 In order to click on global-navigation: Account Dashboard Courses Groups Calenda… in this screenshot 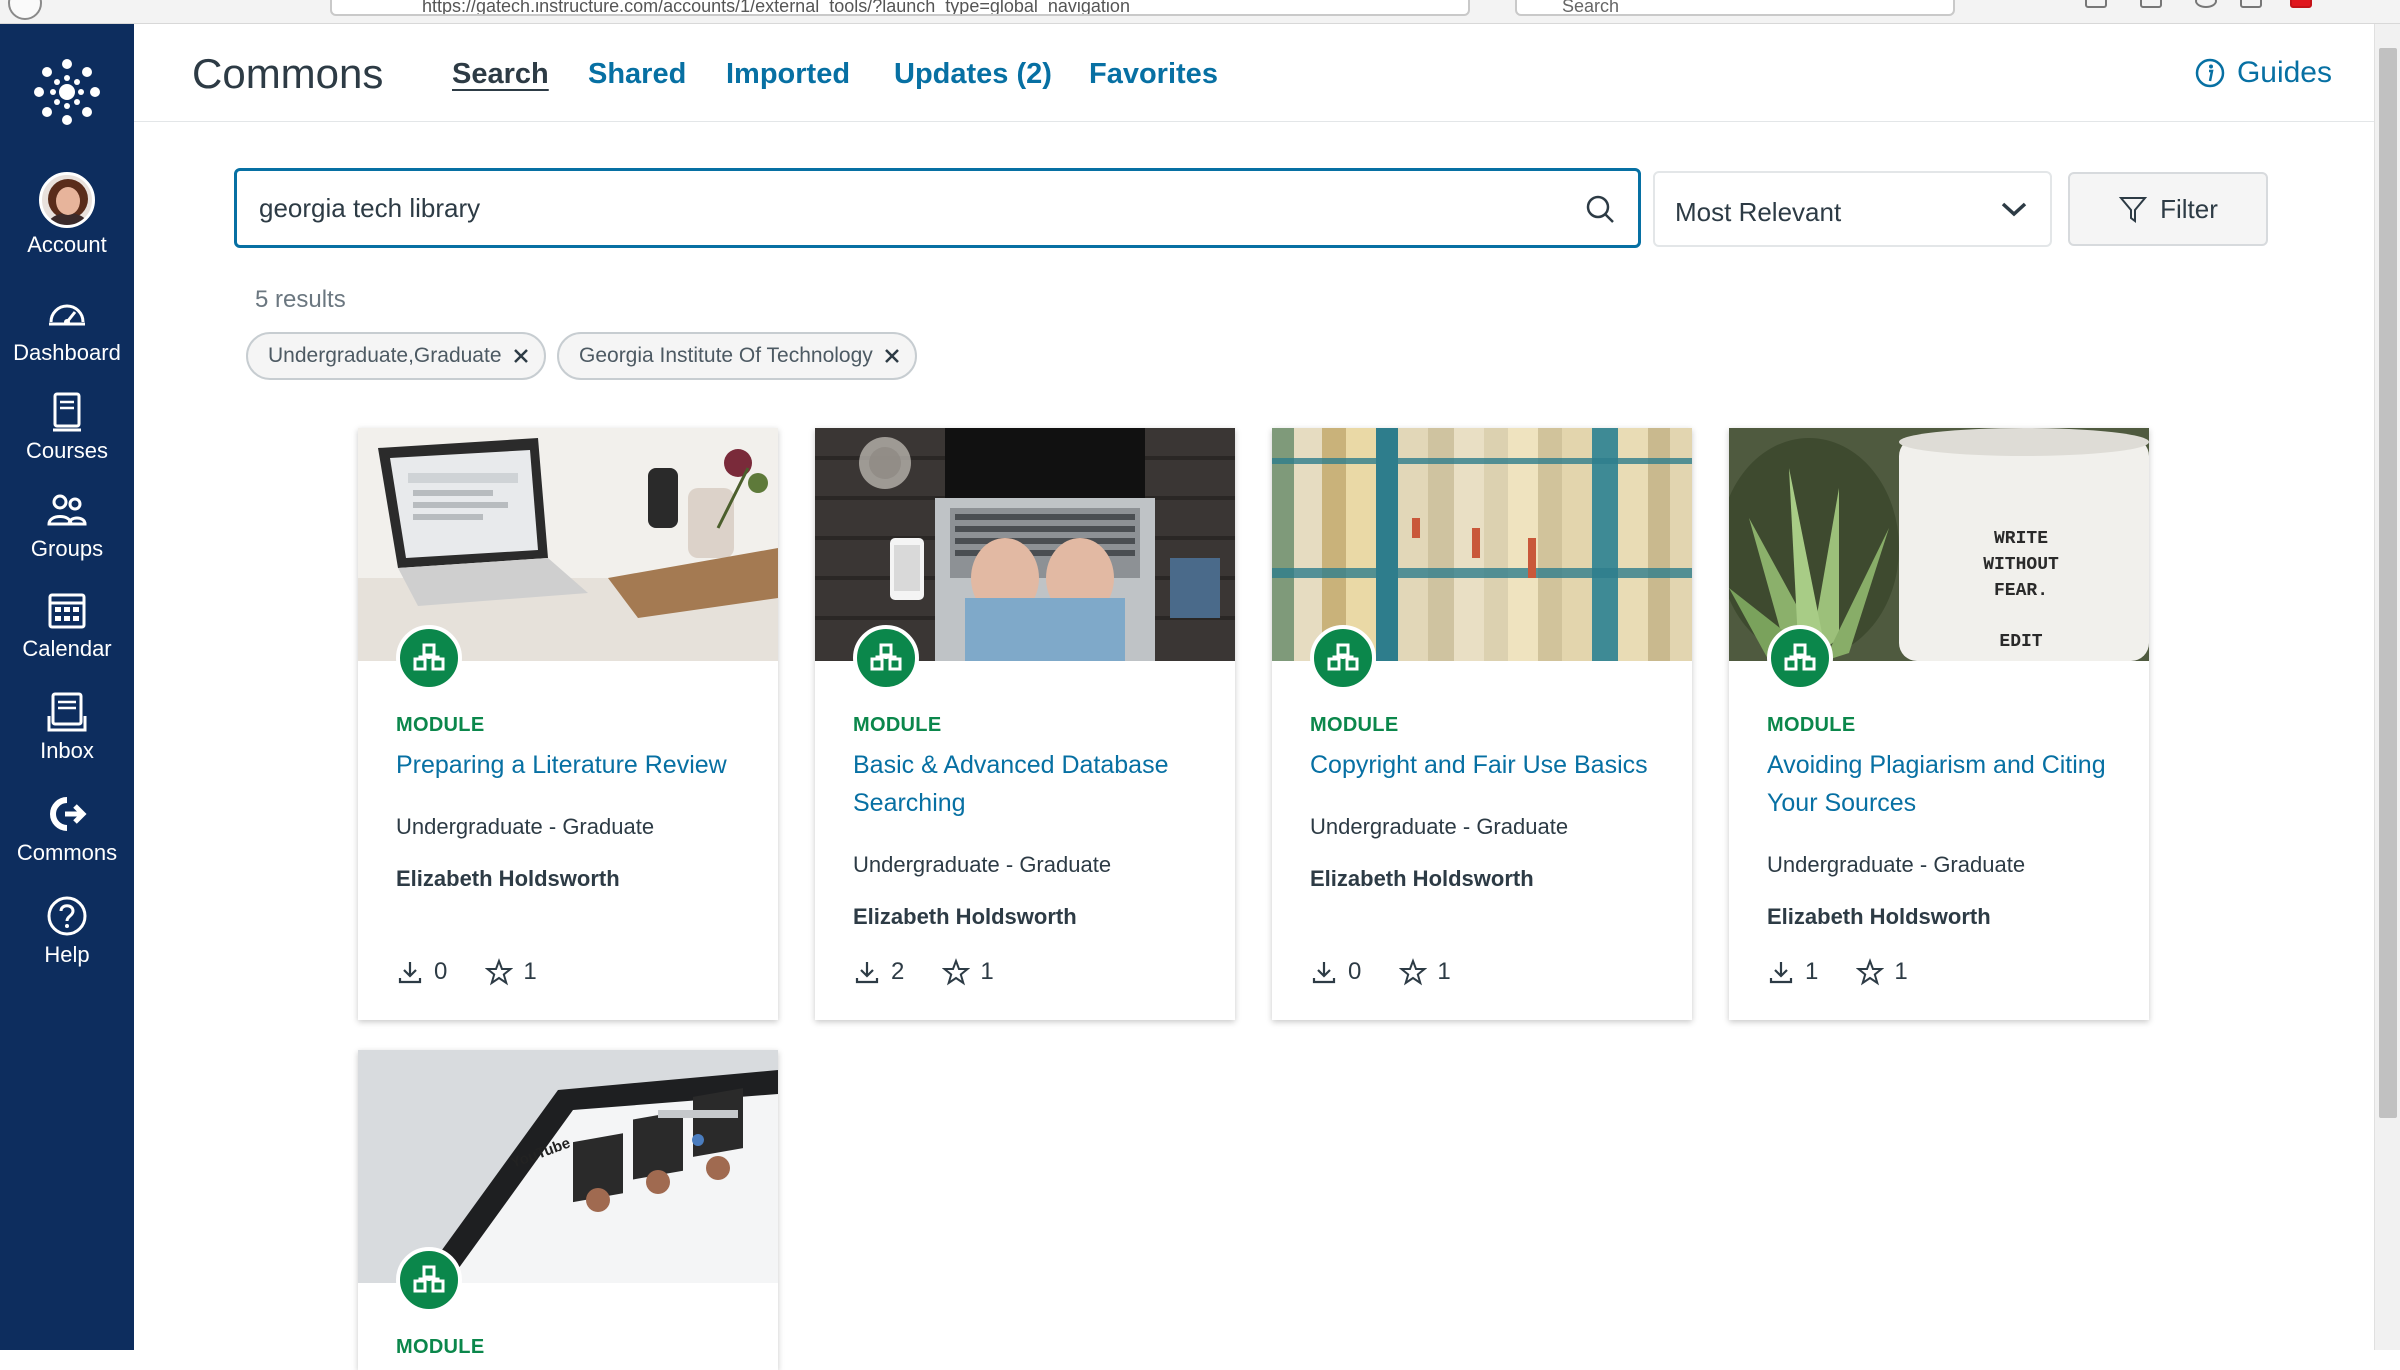, I will do `click(67, 687)`.